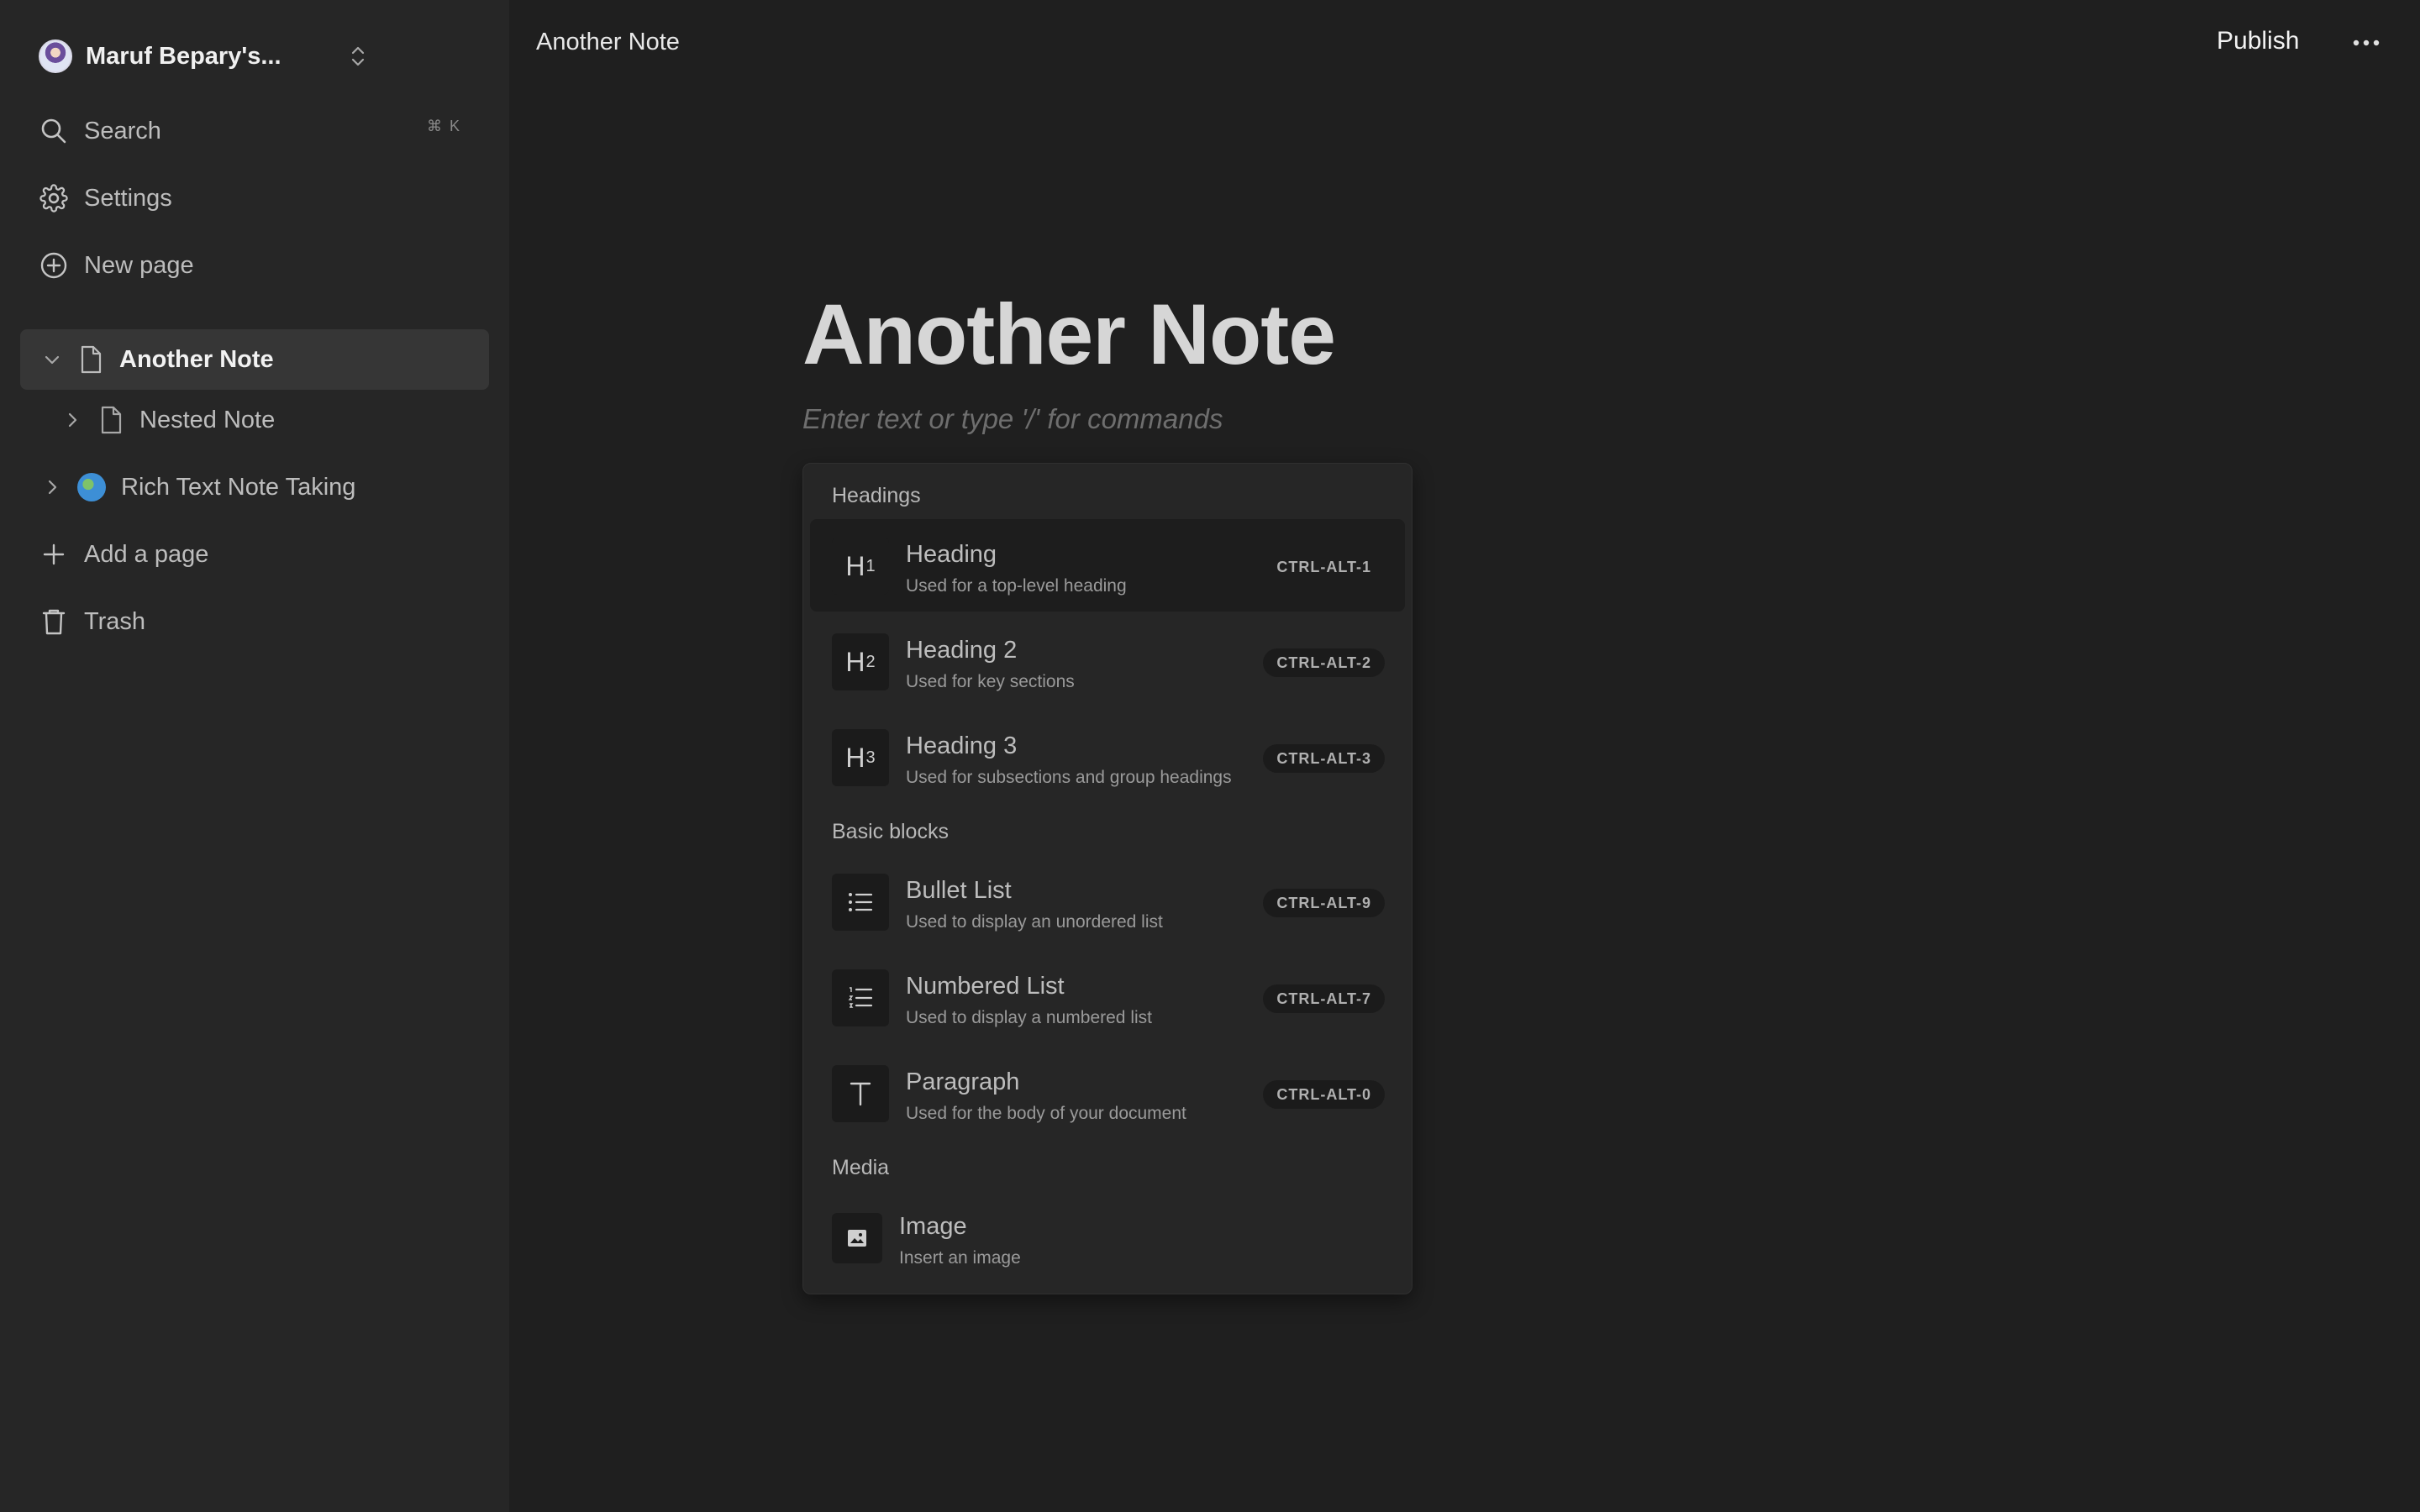 The image size is (2420, 1512). What do you see at coordinates (608, 42) in the screenshot?
I see `breadcrumb: Another Note` at bounding box center [608, 42].